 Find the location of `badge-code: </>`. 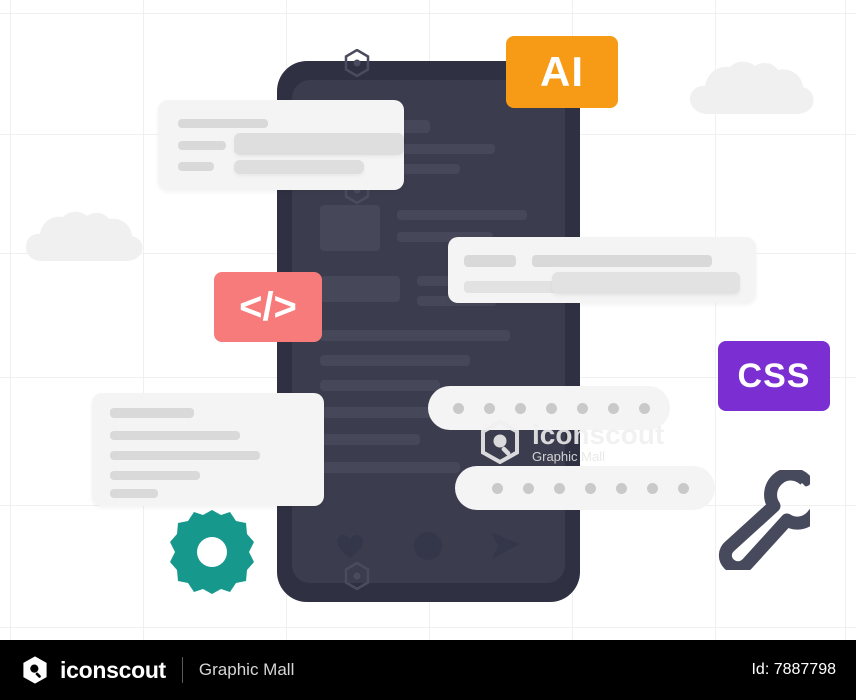

badge-code: </> is located at coordinates (268, 307).